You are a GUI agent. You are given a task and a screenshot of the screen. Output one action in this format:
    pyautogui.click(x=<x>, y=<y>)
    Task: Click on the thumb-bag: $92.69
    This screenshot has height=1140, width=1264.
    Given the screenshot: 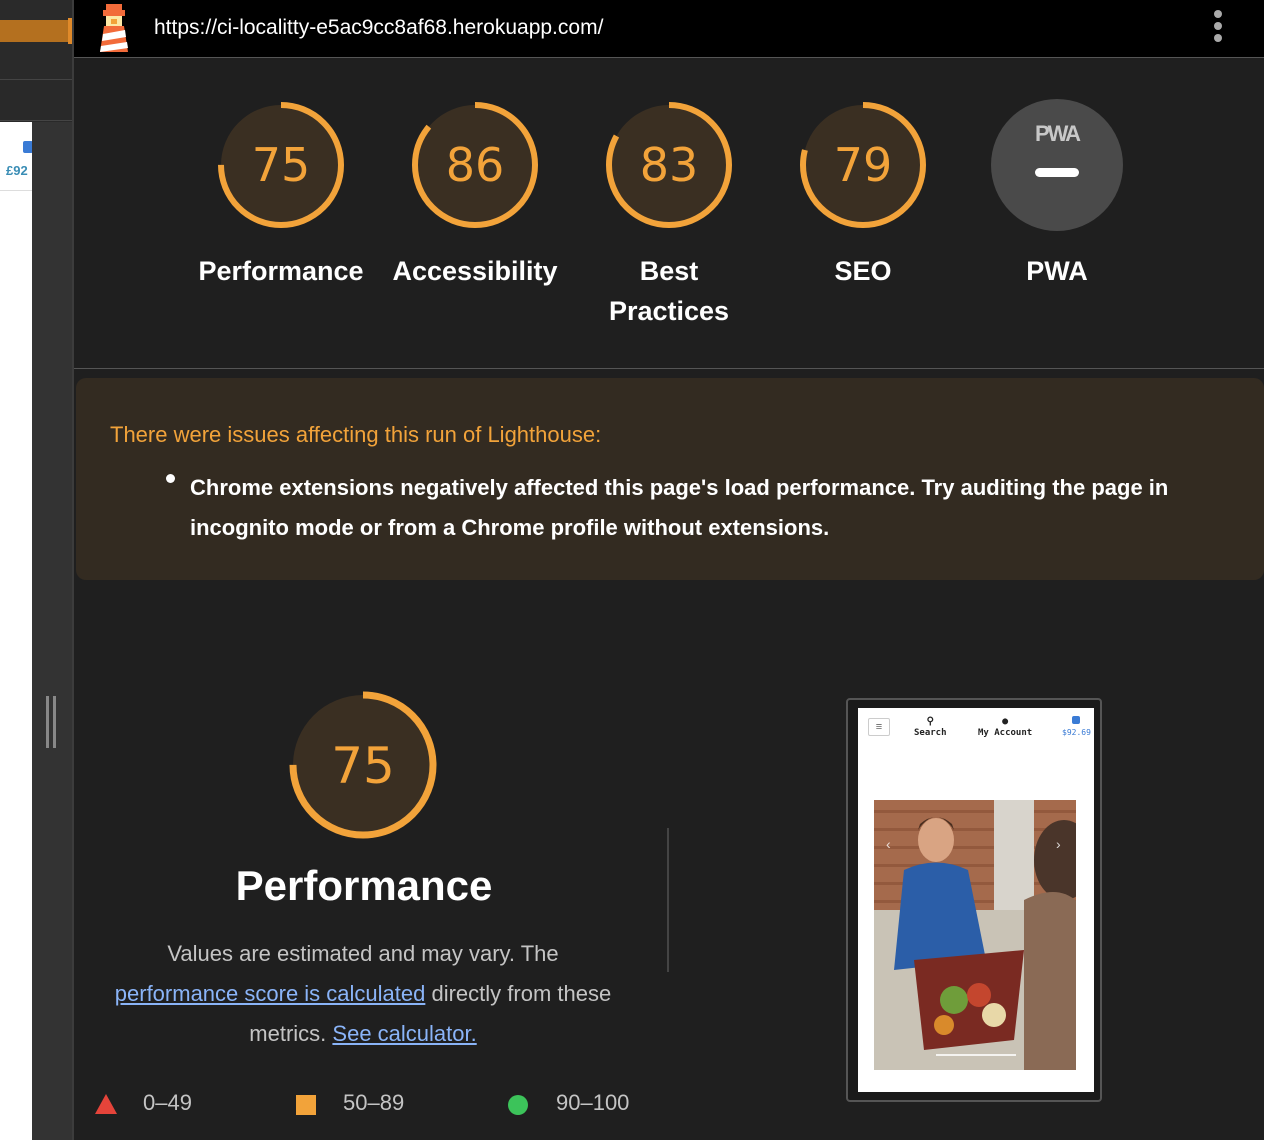 What is the action you would take?
    pyautogui.click(x=1076, y=726)
    